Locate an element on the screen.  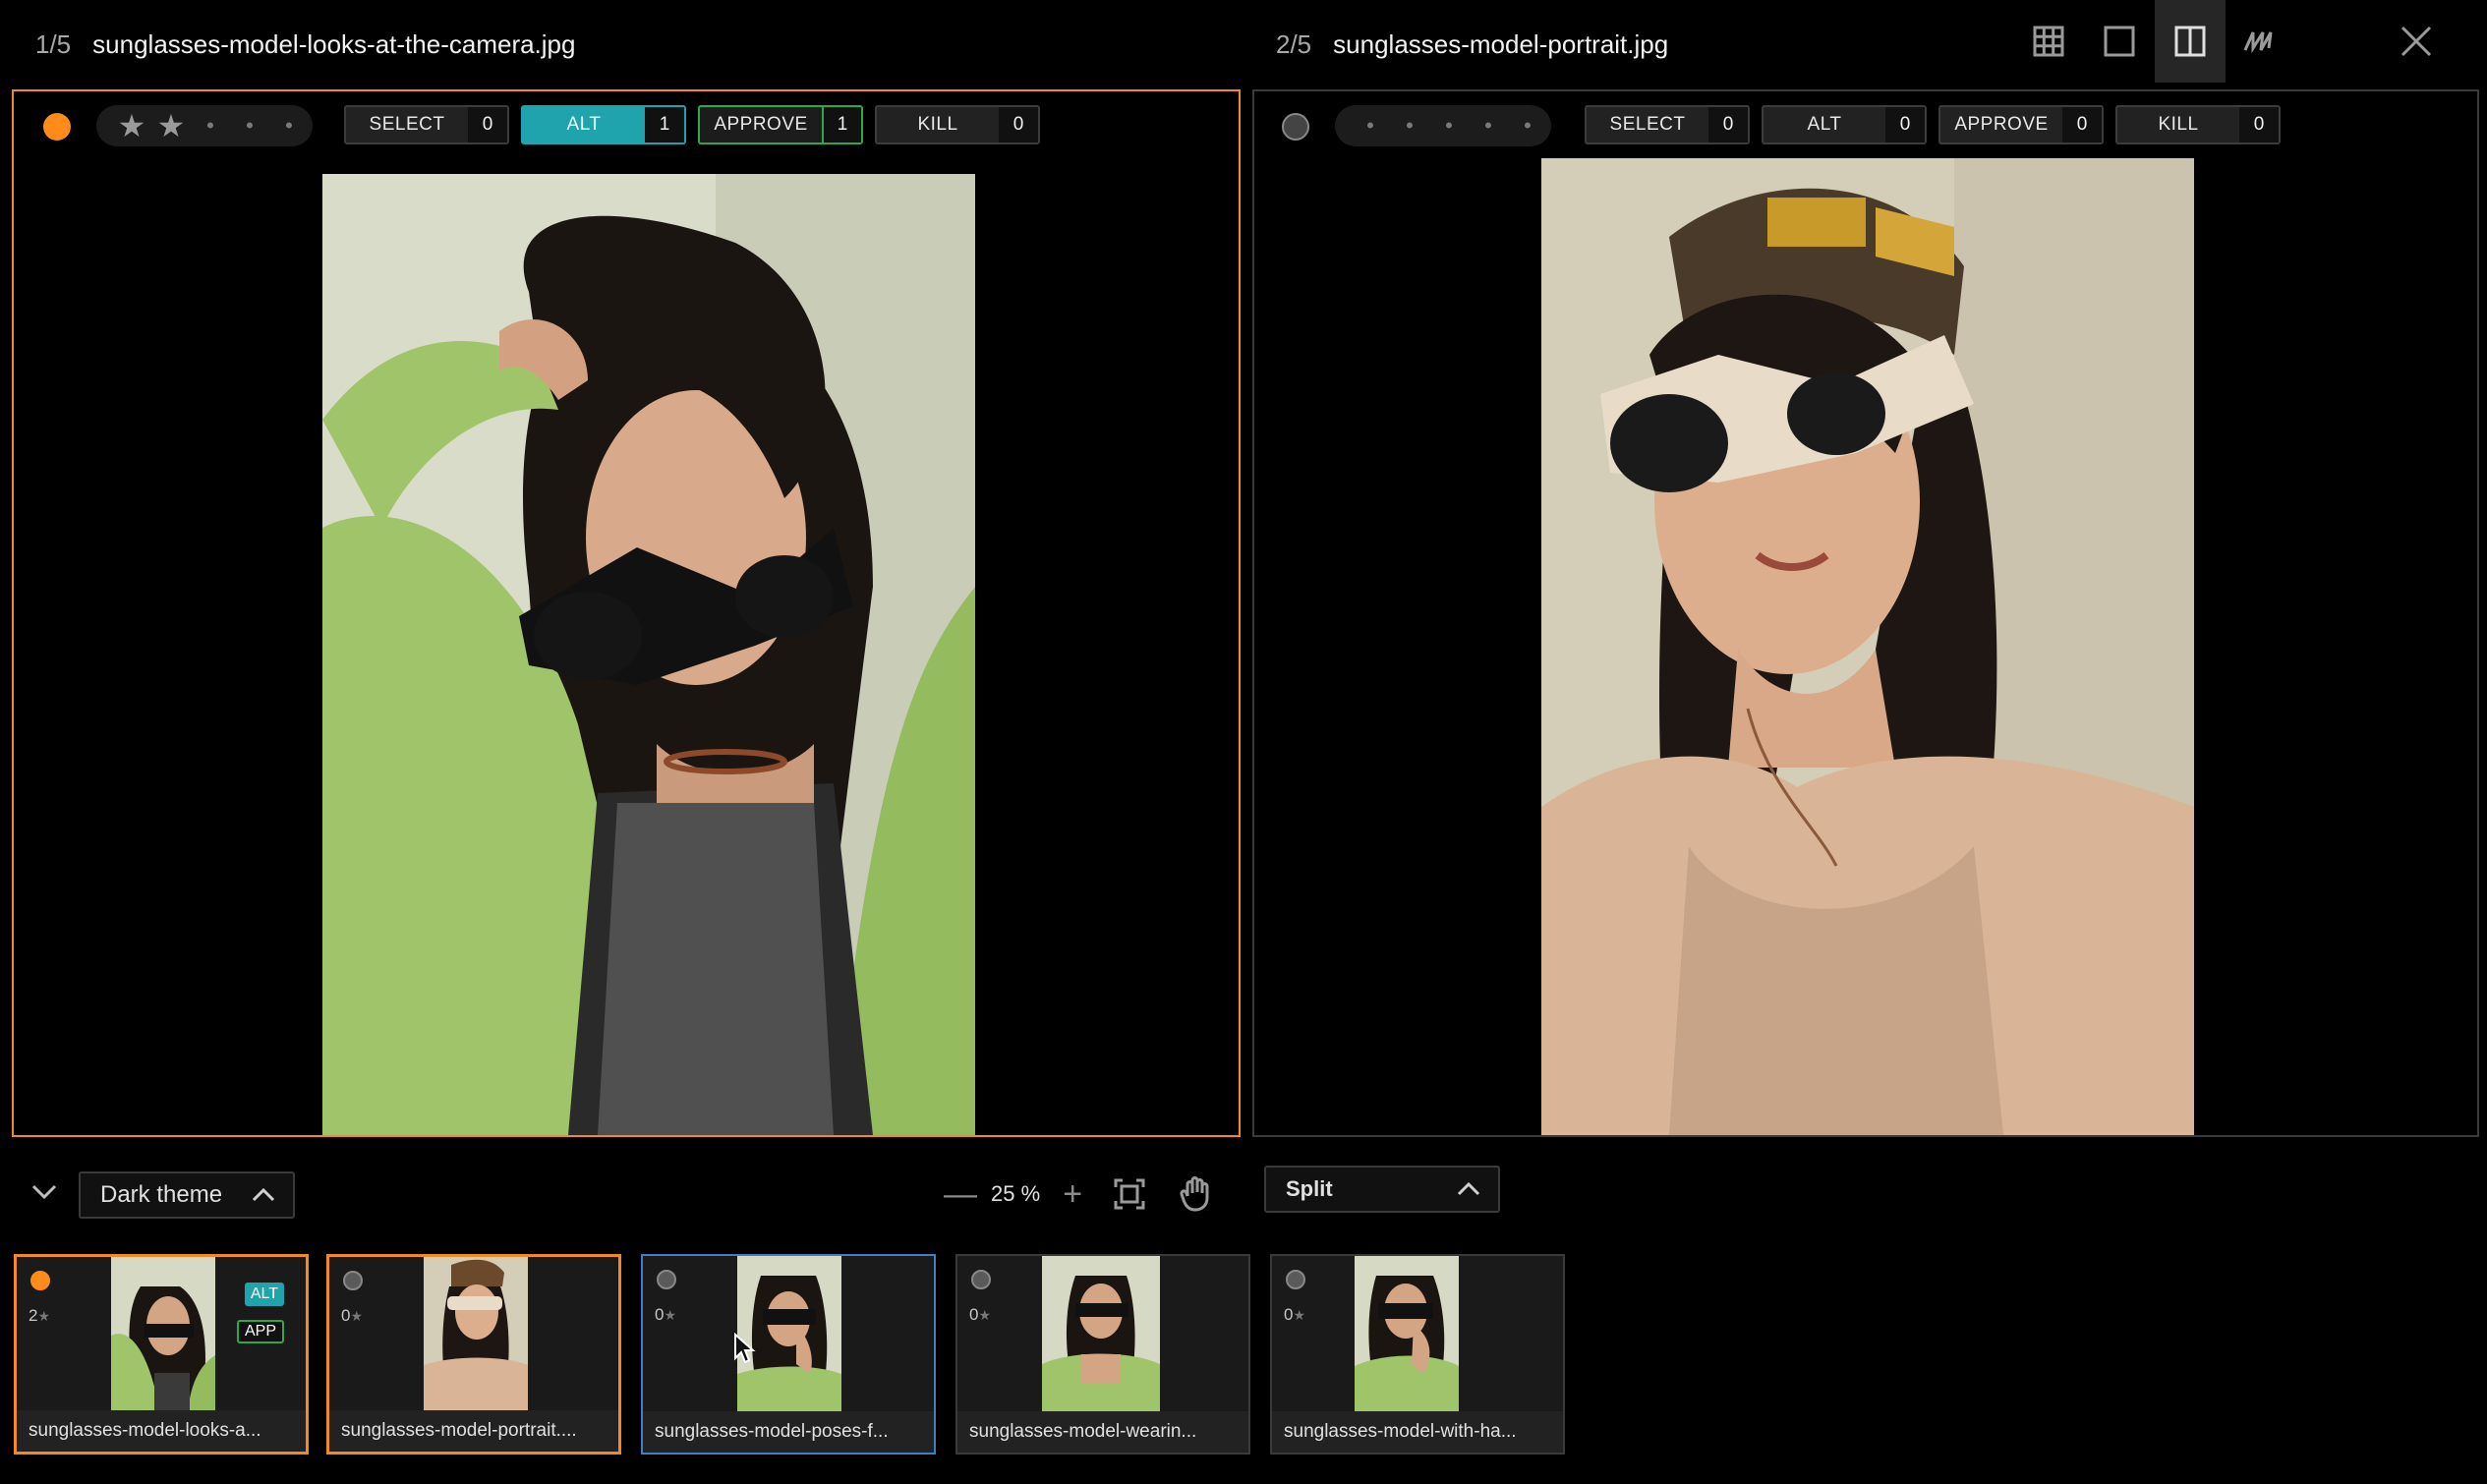
collapse-filmstrip-button is located at coordinates (44, 1192).